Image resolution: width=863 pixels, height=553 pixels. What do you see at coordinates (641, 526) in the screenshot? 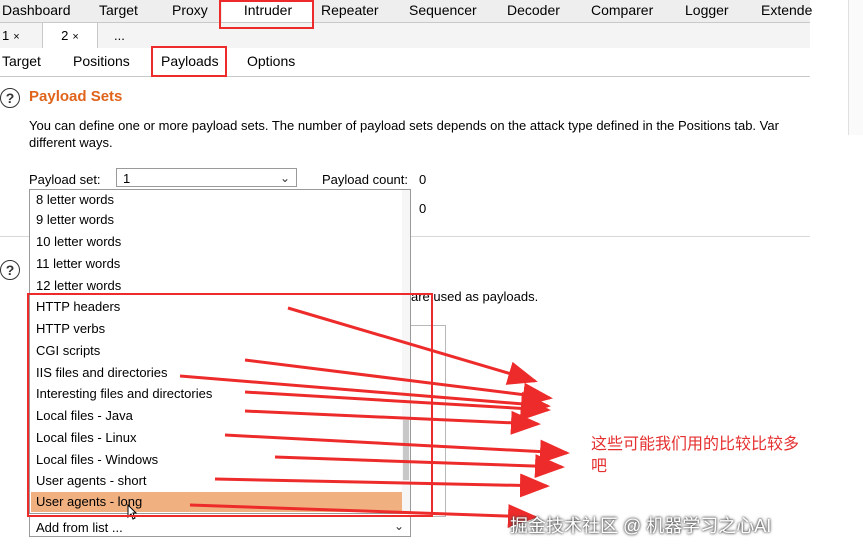
I see `watermark: 掘金技术社区 @ 机器学习之心AI` at bounding box center [641, 526].